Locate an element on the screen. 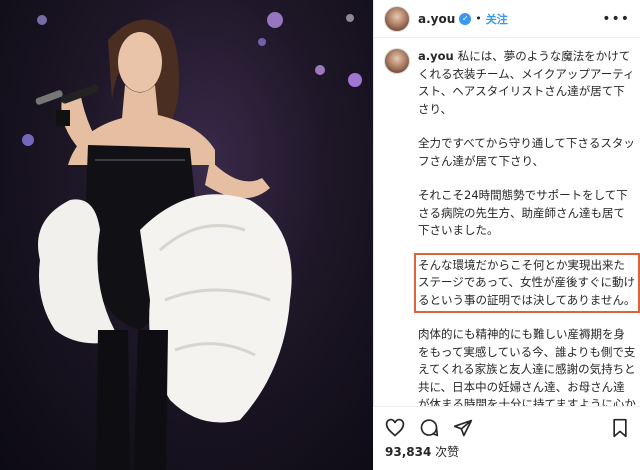 The width and height of the screenshot is (640, 470). verified-icon: ✓ is located at coordinates (465, 18).